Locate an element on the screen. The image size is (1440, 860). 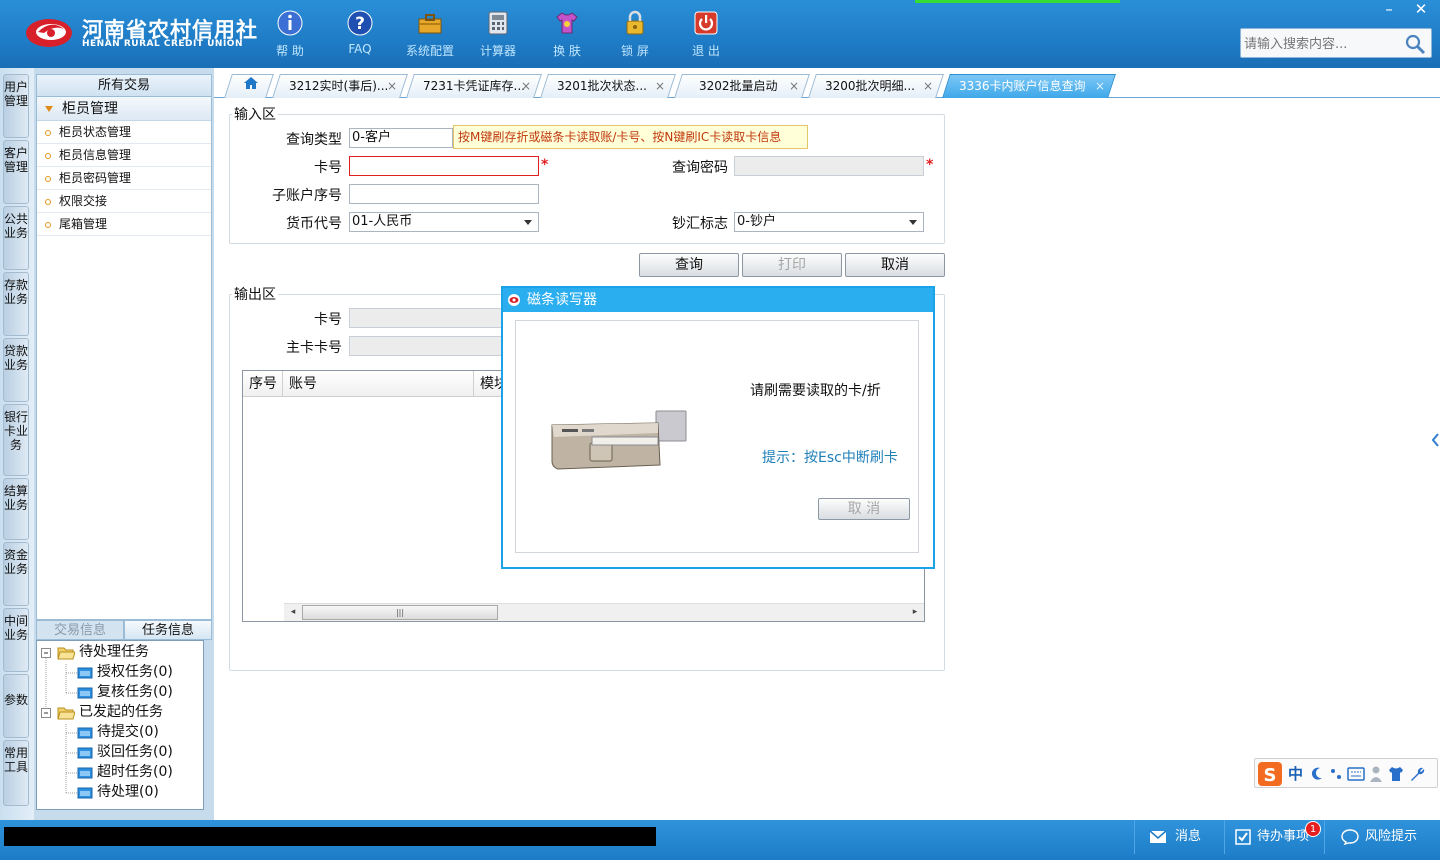
vtab-intermediary-business: 中间业务 is located at coordinates (16, 640).